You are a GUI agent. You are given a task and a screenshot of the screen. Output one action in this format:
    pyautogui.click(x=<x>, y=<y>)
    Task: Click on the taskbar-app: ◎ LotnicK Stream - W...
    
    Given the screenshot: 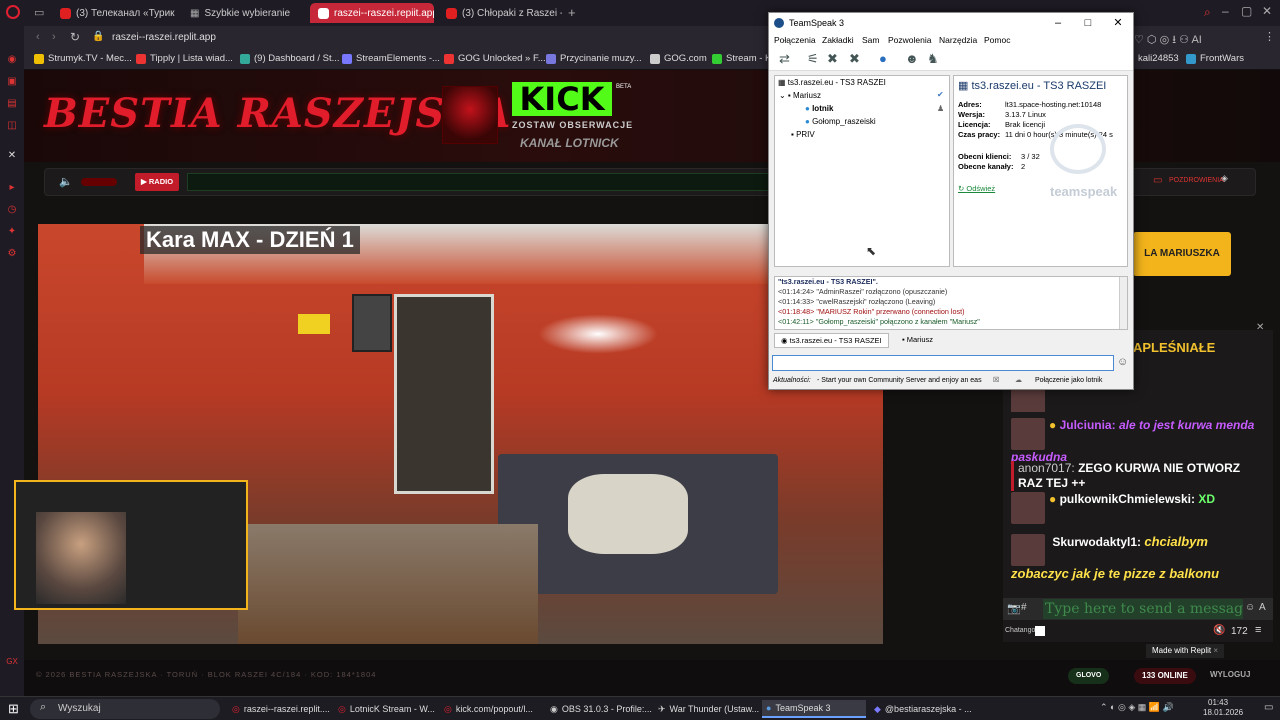 What is the action you would take?
    pyautogui.click(x=386, y=709)
    